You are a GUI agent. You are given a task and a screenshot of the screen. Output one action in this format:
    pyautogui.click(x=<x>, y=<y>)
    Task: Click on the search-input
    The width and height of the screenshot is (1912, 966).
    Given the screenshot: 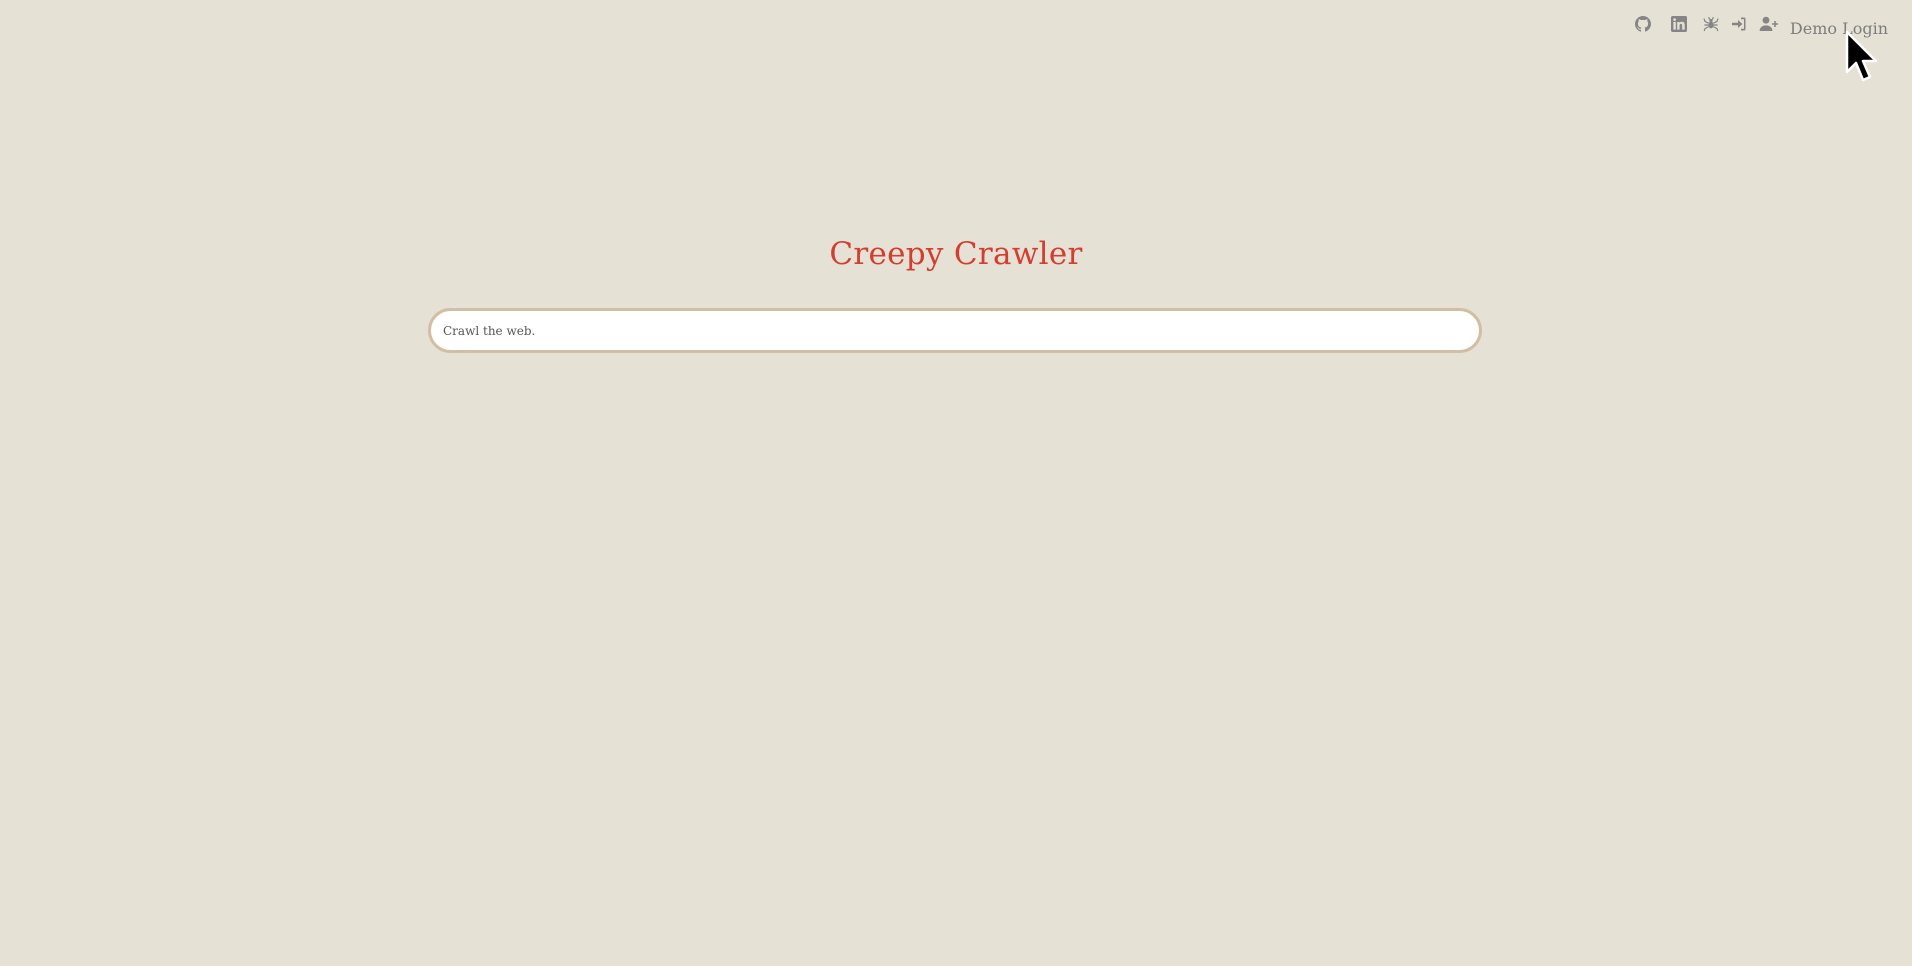 What is the action you would take?
    pyautogui.click(x=955, y=330)
    